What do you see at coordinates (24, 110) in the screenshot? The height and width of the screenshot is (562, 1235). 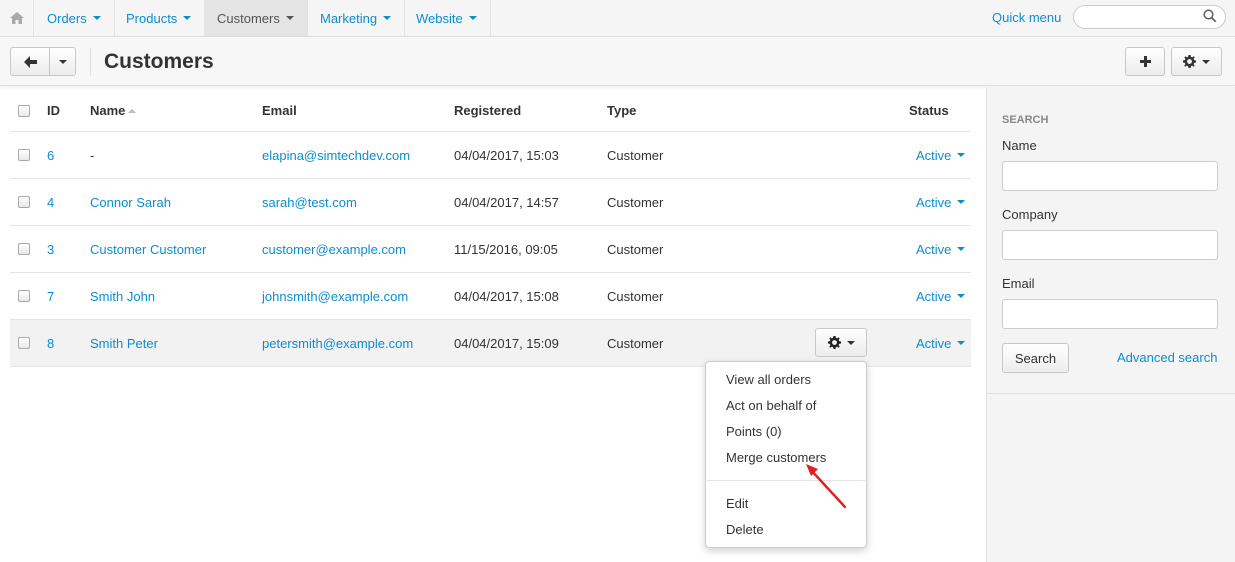 I see `select-all-checkbox` at bounding box center [24, 110].